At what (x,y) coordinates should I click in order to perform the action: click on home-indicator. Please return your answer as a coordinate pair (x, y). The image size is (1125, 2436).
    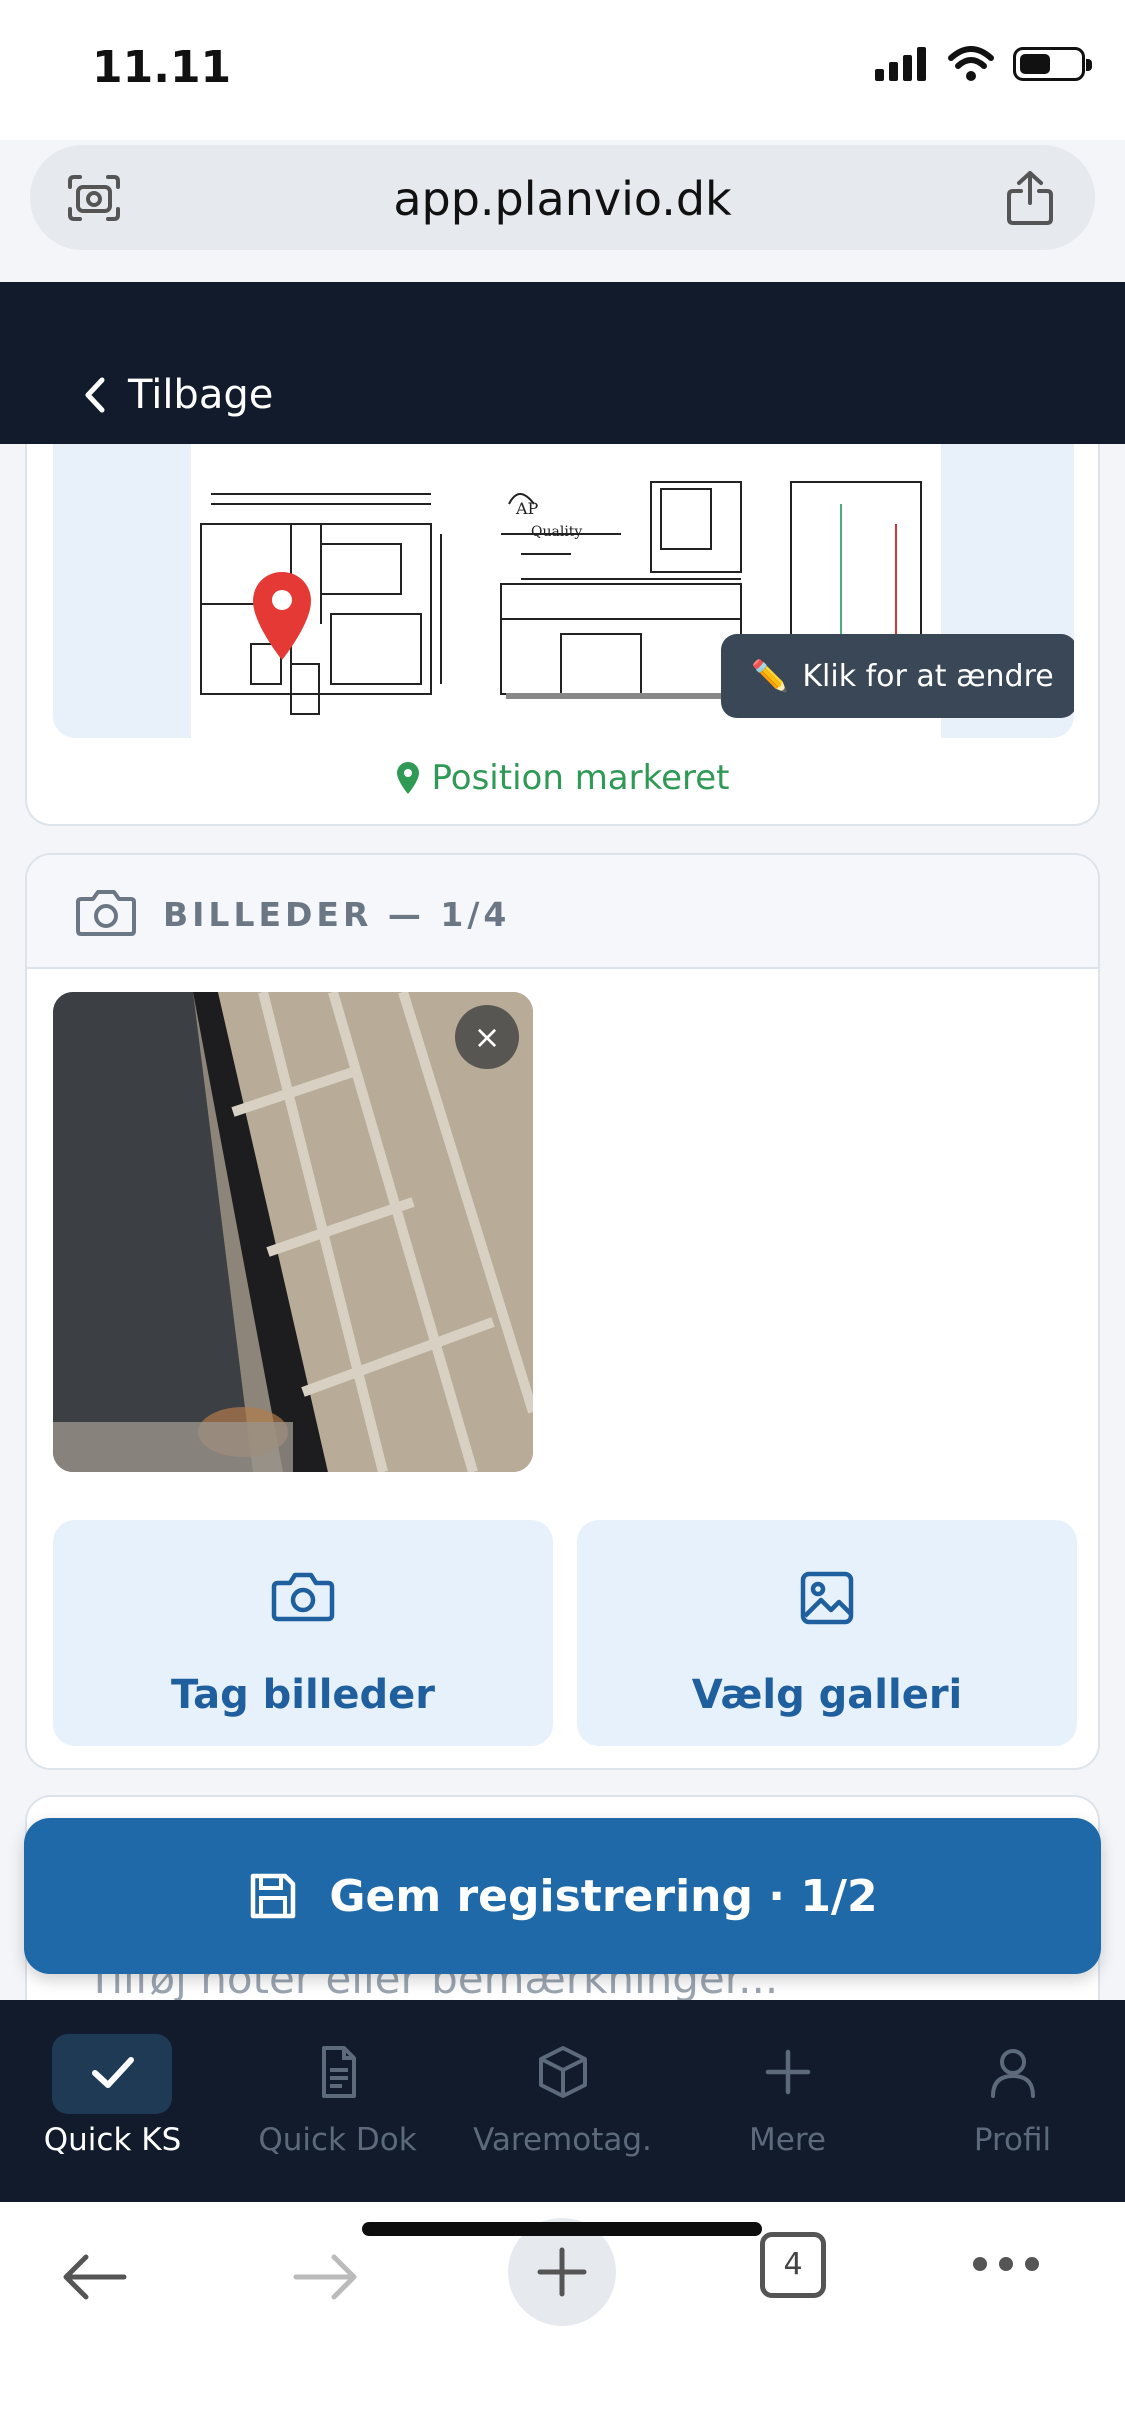
    Looking at the image, I should click on (562, 2229).